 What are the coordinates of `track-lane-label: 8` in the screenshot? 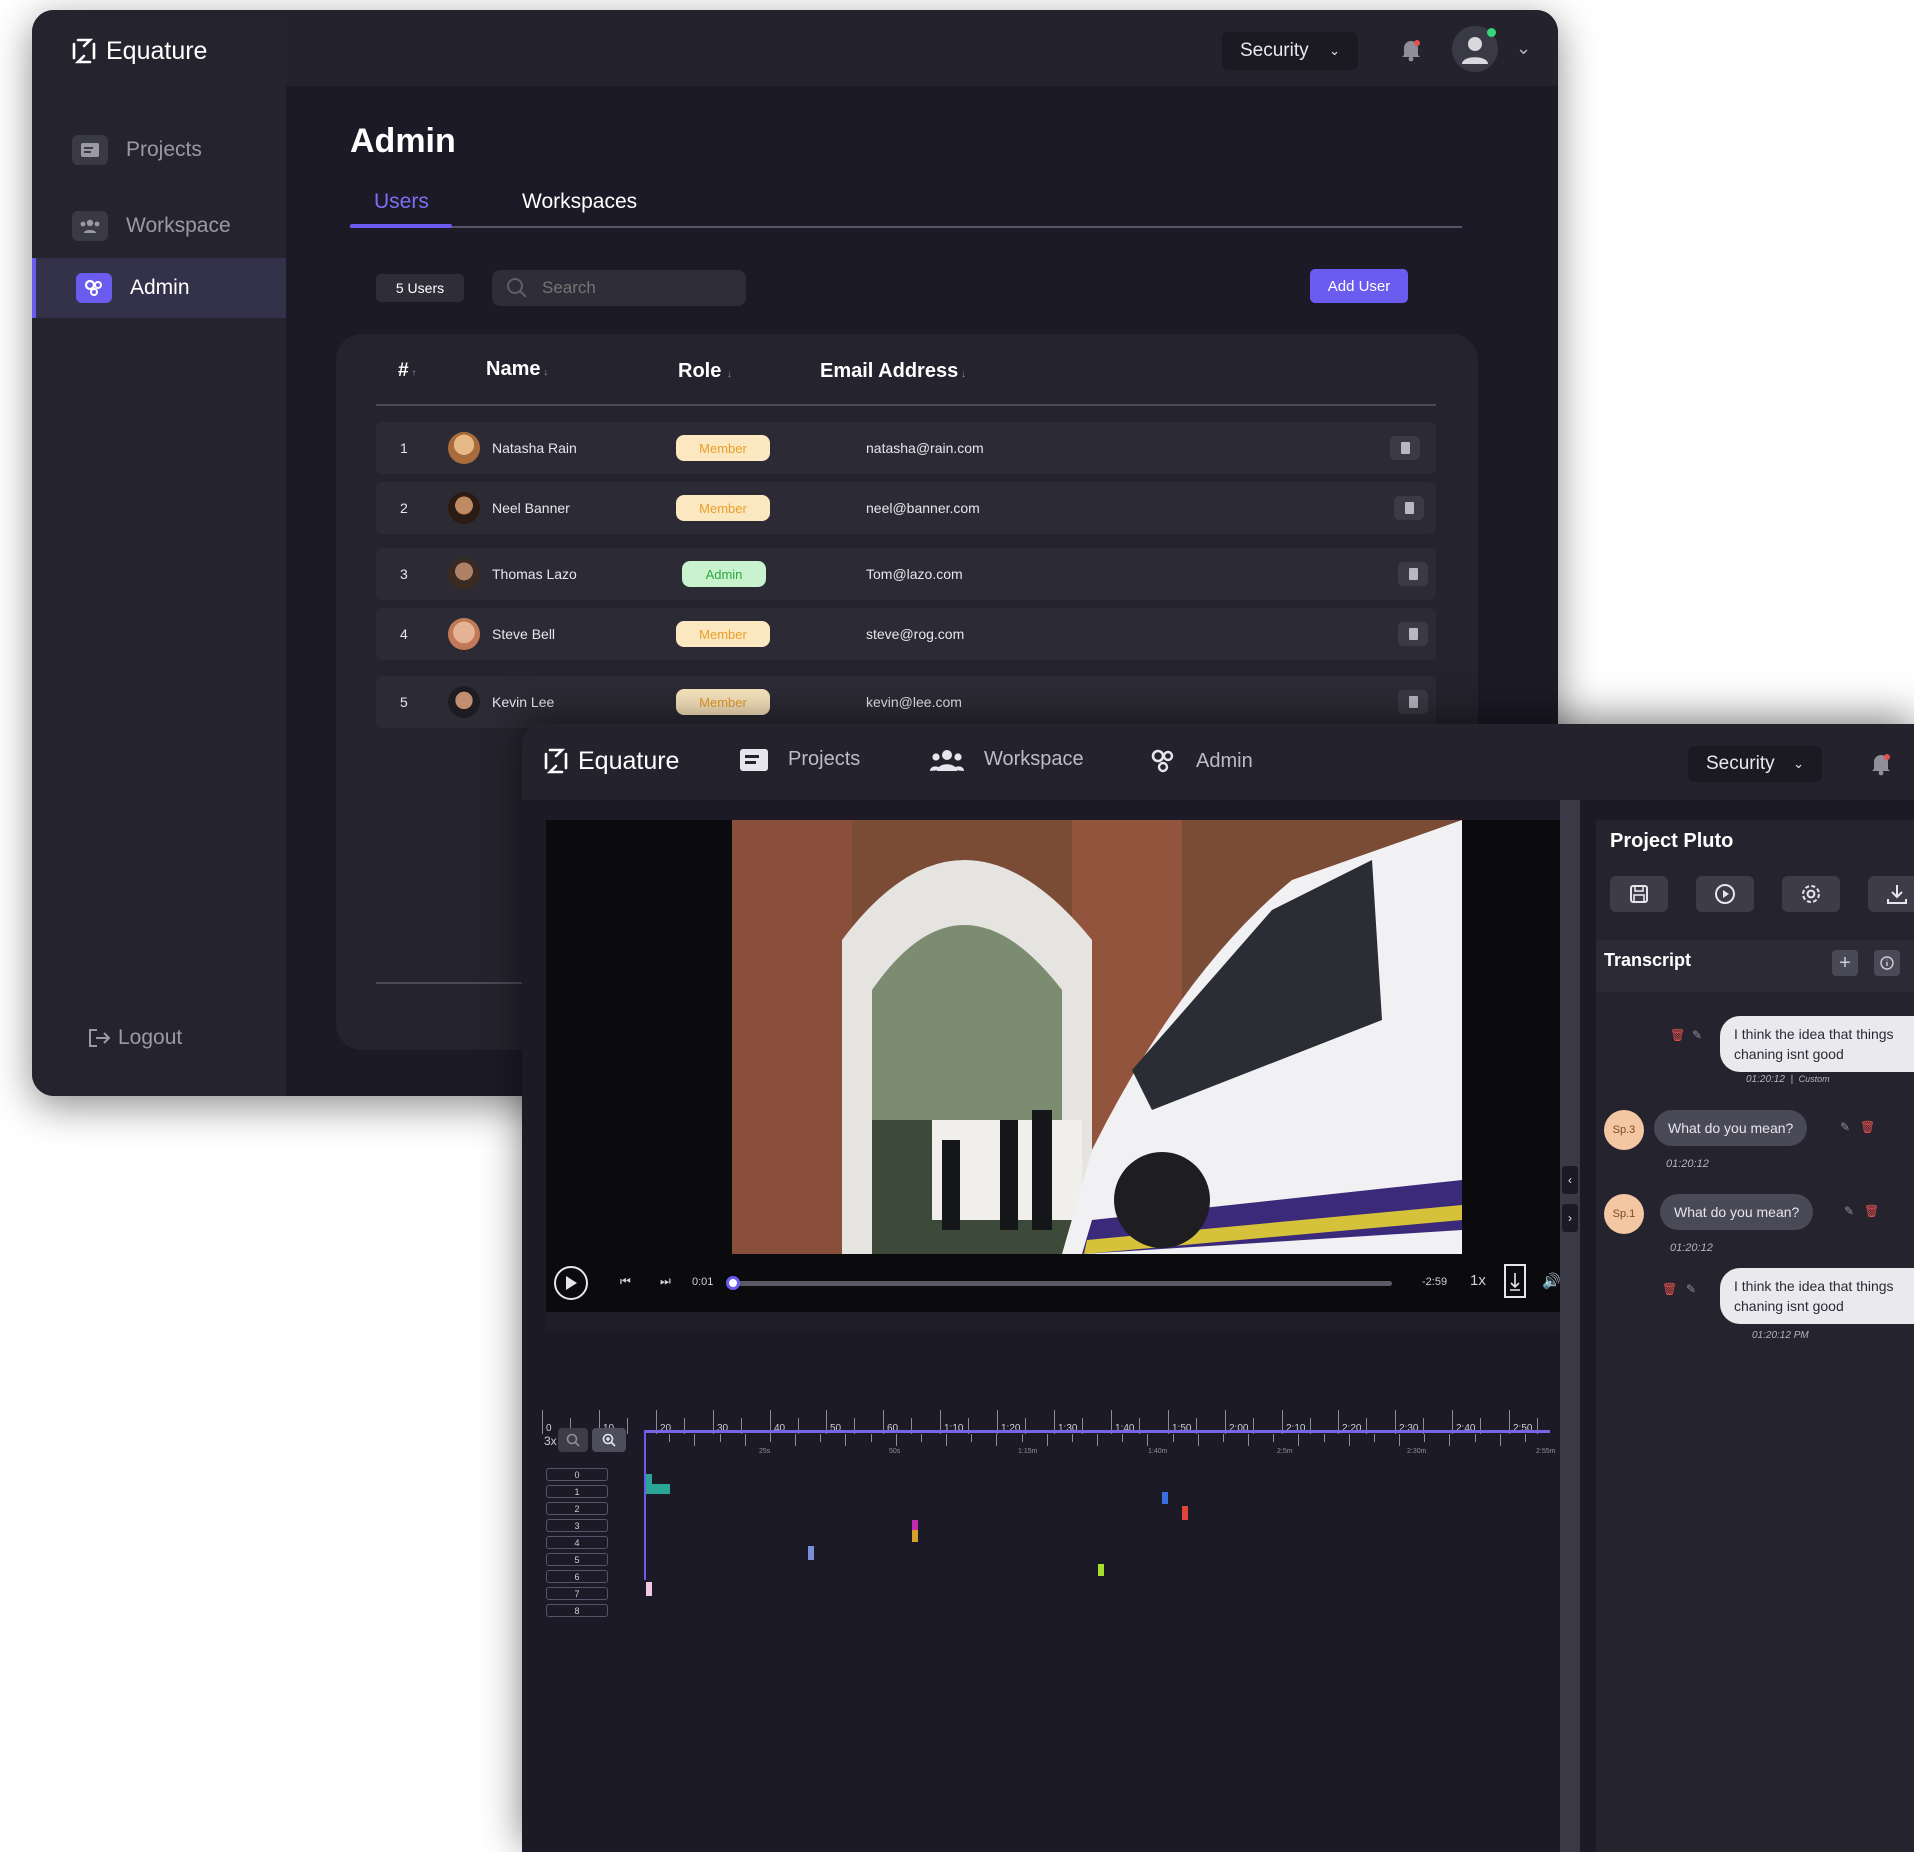 It's located at (577, 1610).